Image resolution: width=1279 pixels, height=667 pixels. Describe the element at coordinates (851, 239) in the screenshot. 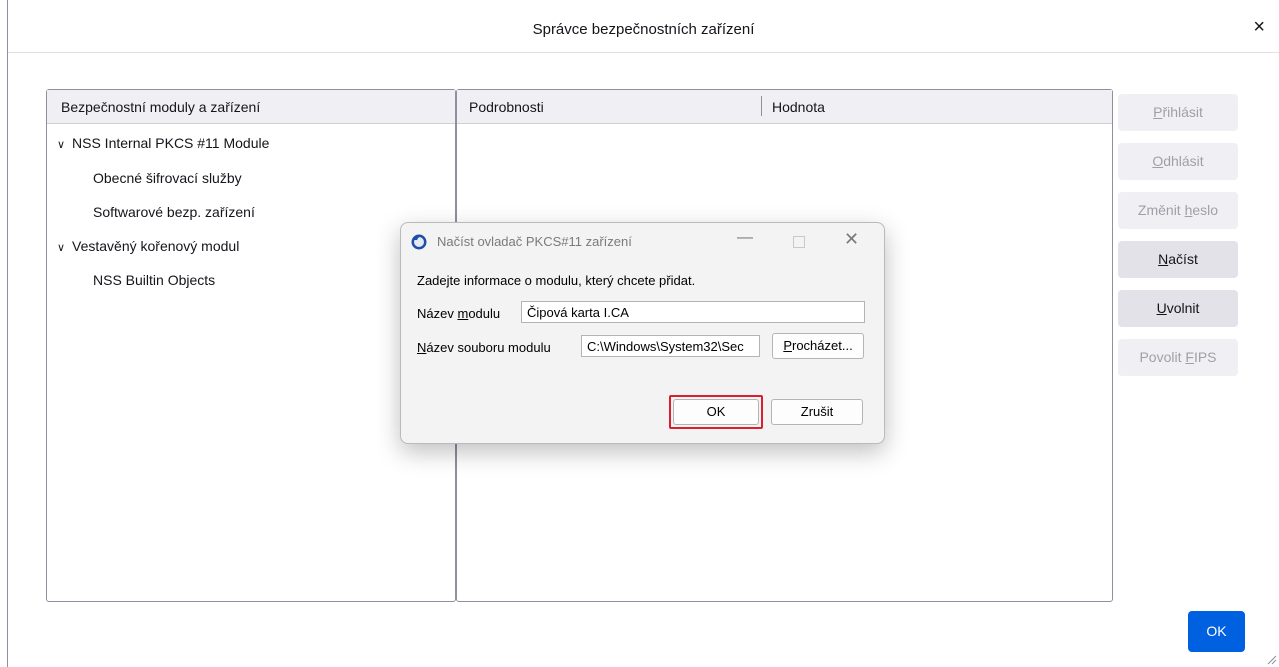

I see `dialog-close-icon: ✕` at that location.